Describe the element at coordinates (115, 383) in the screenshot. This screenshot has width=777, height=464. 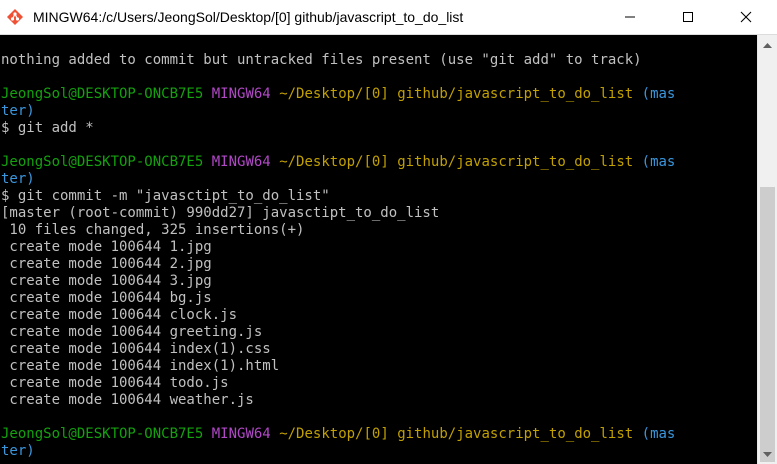
I see `output-line: create mode 100644 todo.js` at that location.